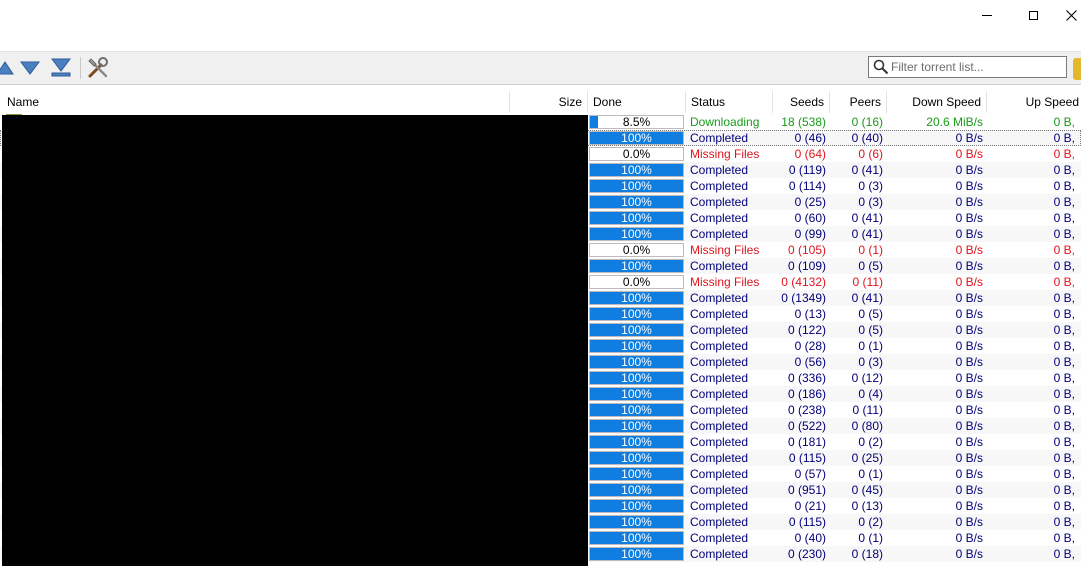 The width and height of the screenshot is (1081, 566). I want to click on filter-box, so click(967, 67).